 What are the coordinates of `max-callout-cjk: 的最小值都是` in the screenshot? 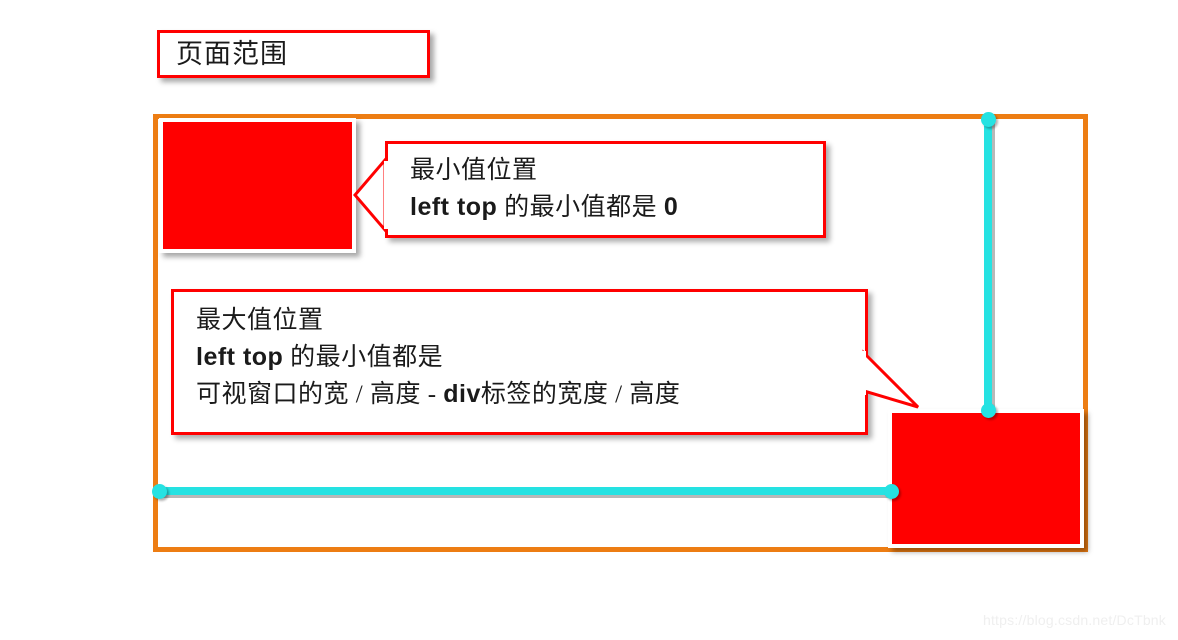 It's located at (363, 357).